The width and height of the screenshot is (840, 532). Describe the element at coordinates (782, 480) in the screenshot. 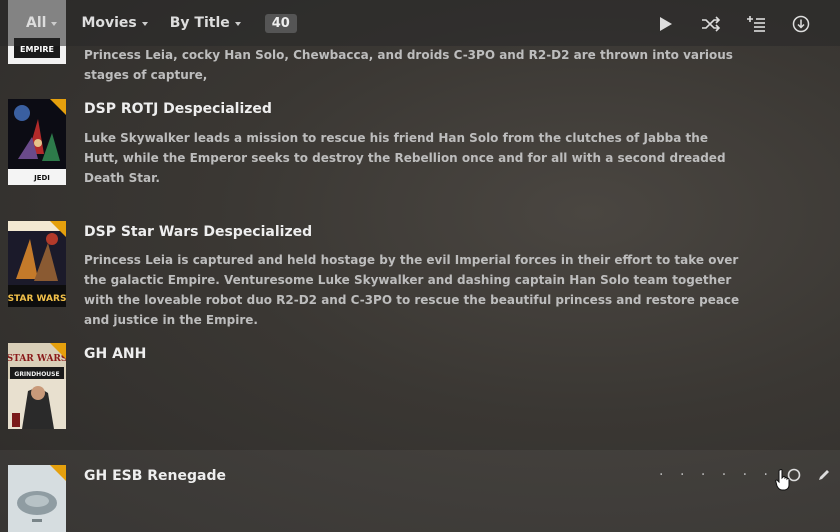

I see `hand-cursor-icon` at that location.